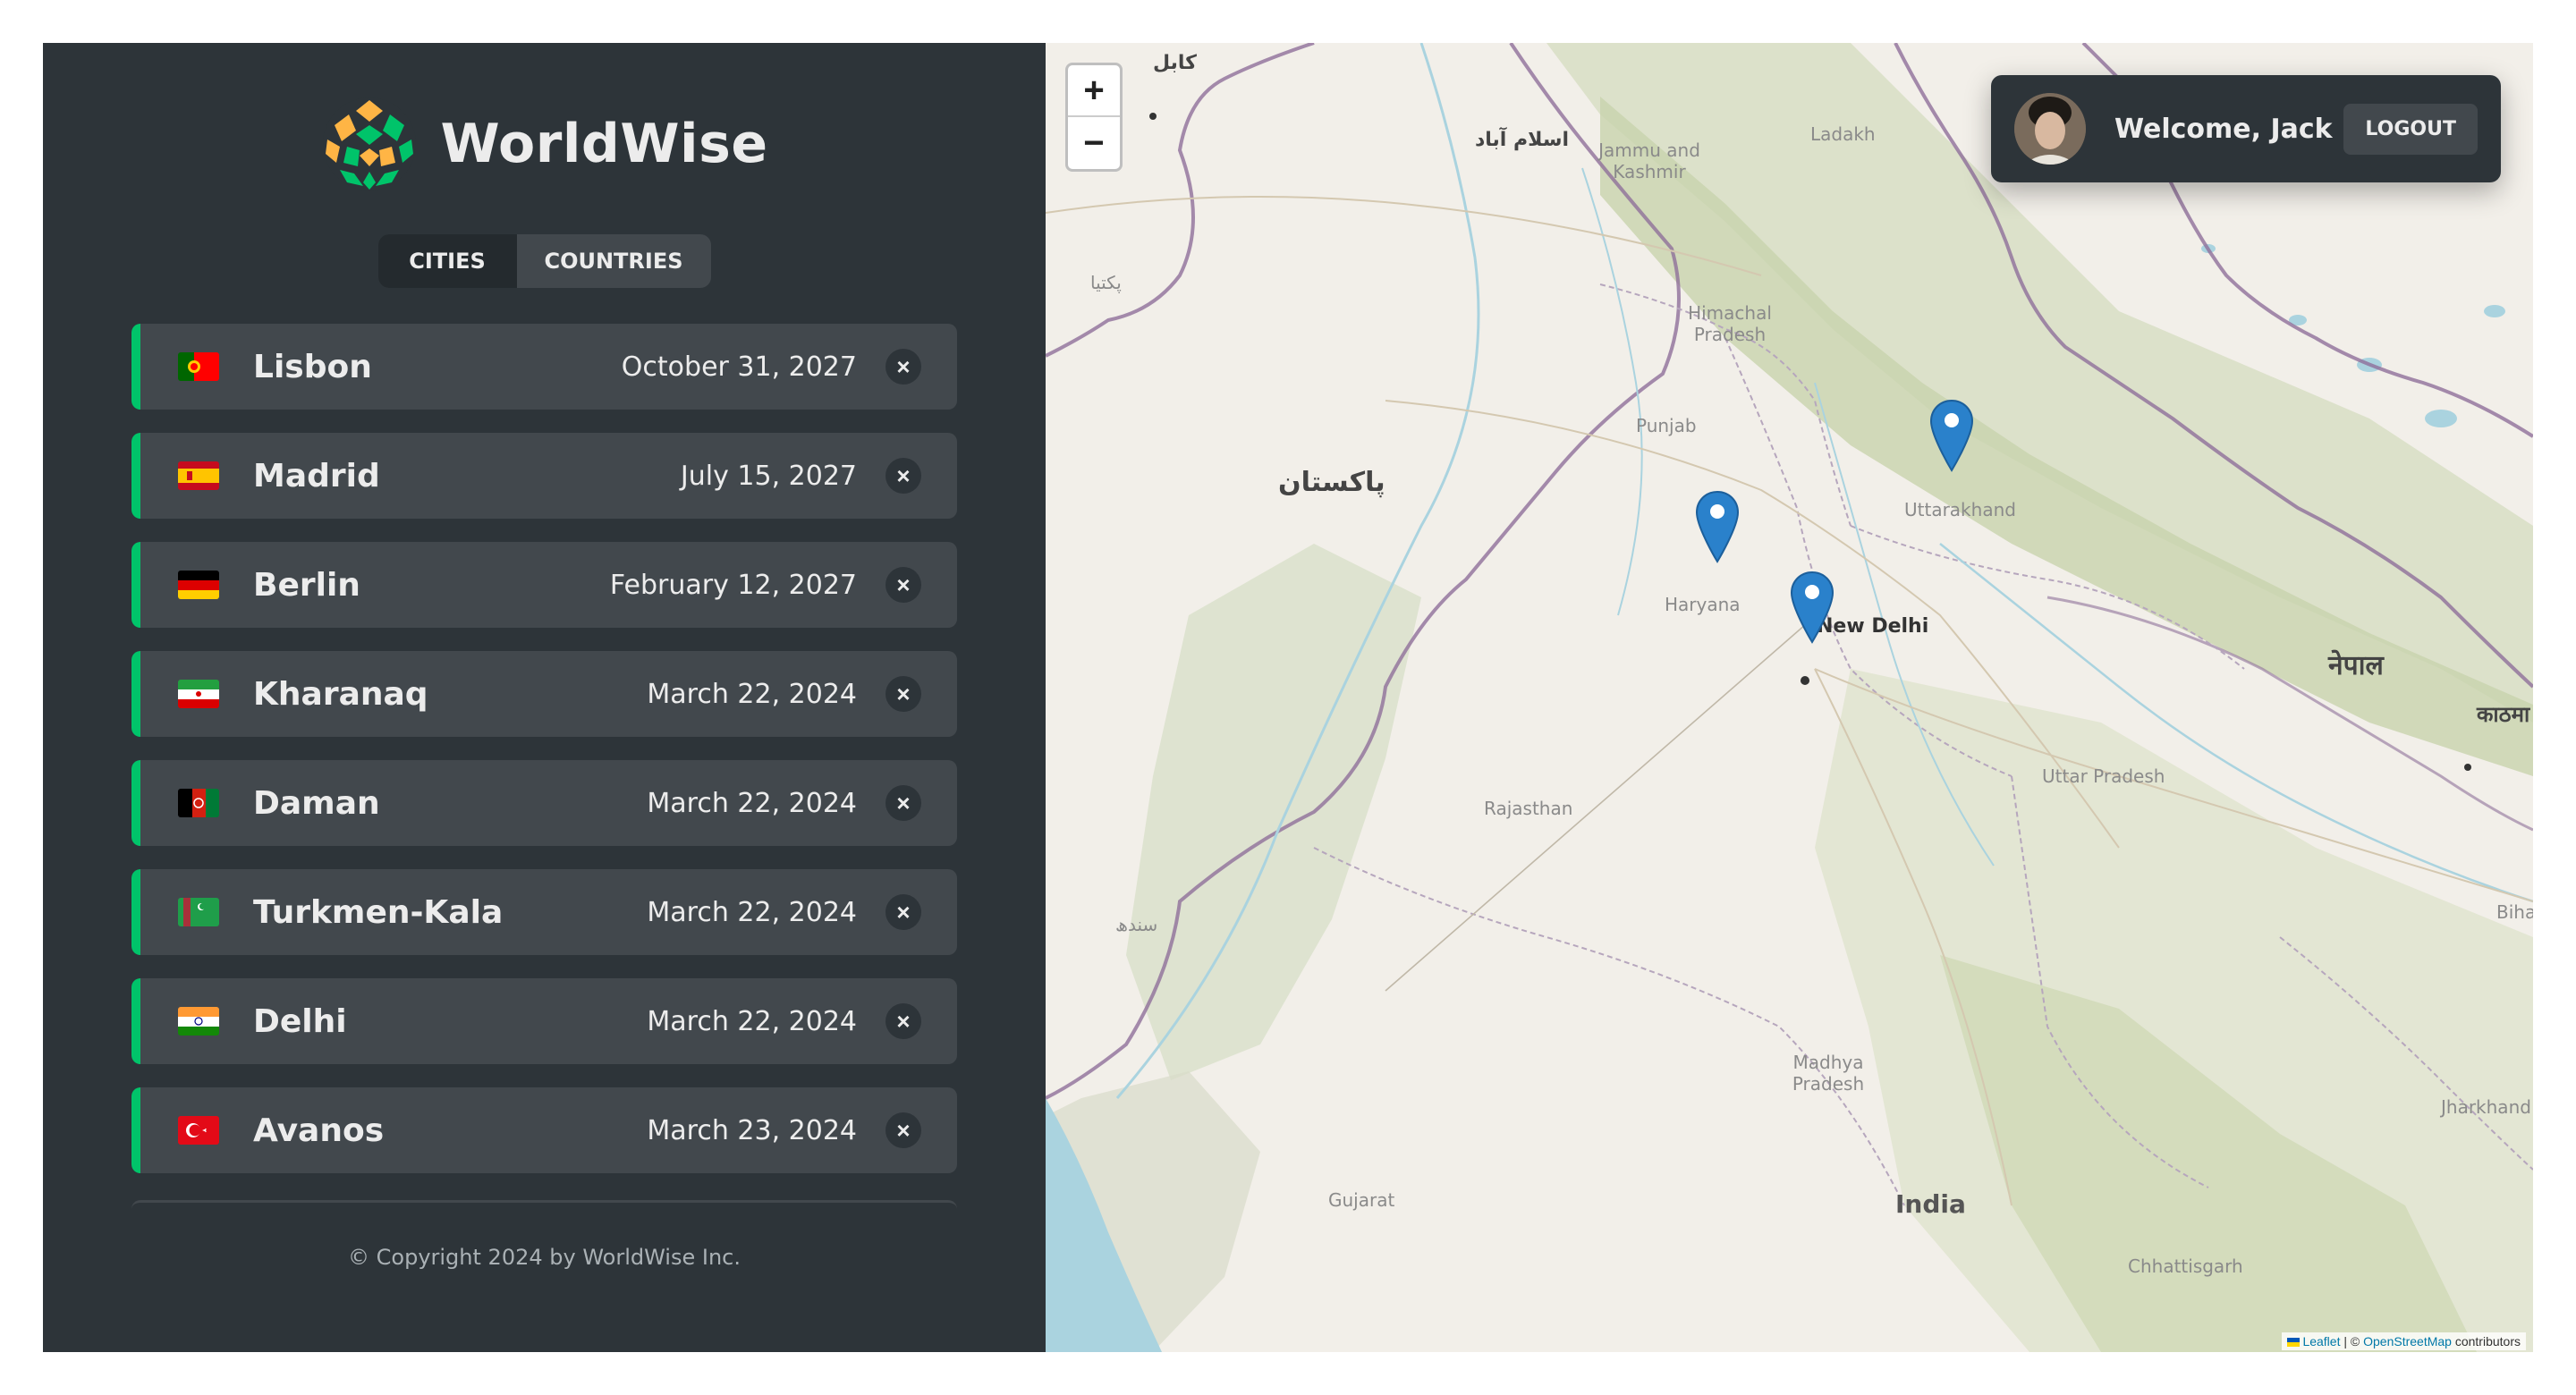 This screenshot has width=2576, height=1395. I want to click on map-label-gujarat: Gujarat, so click(1361, 1200).